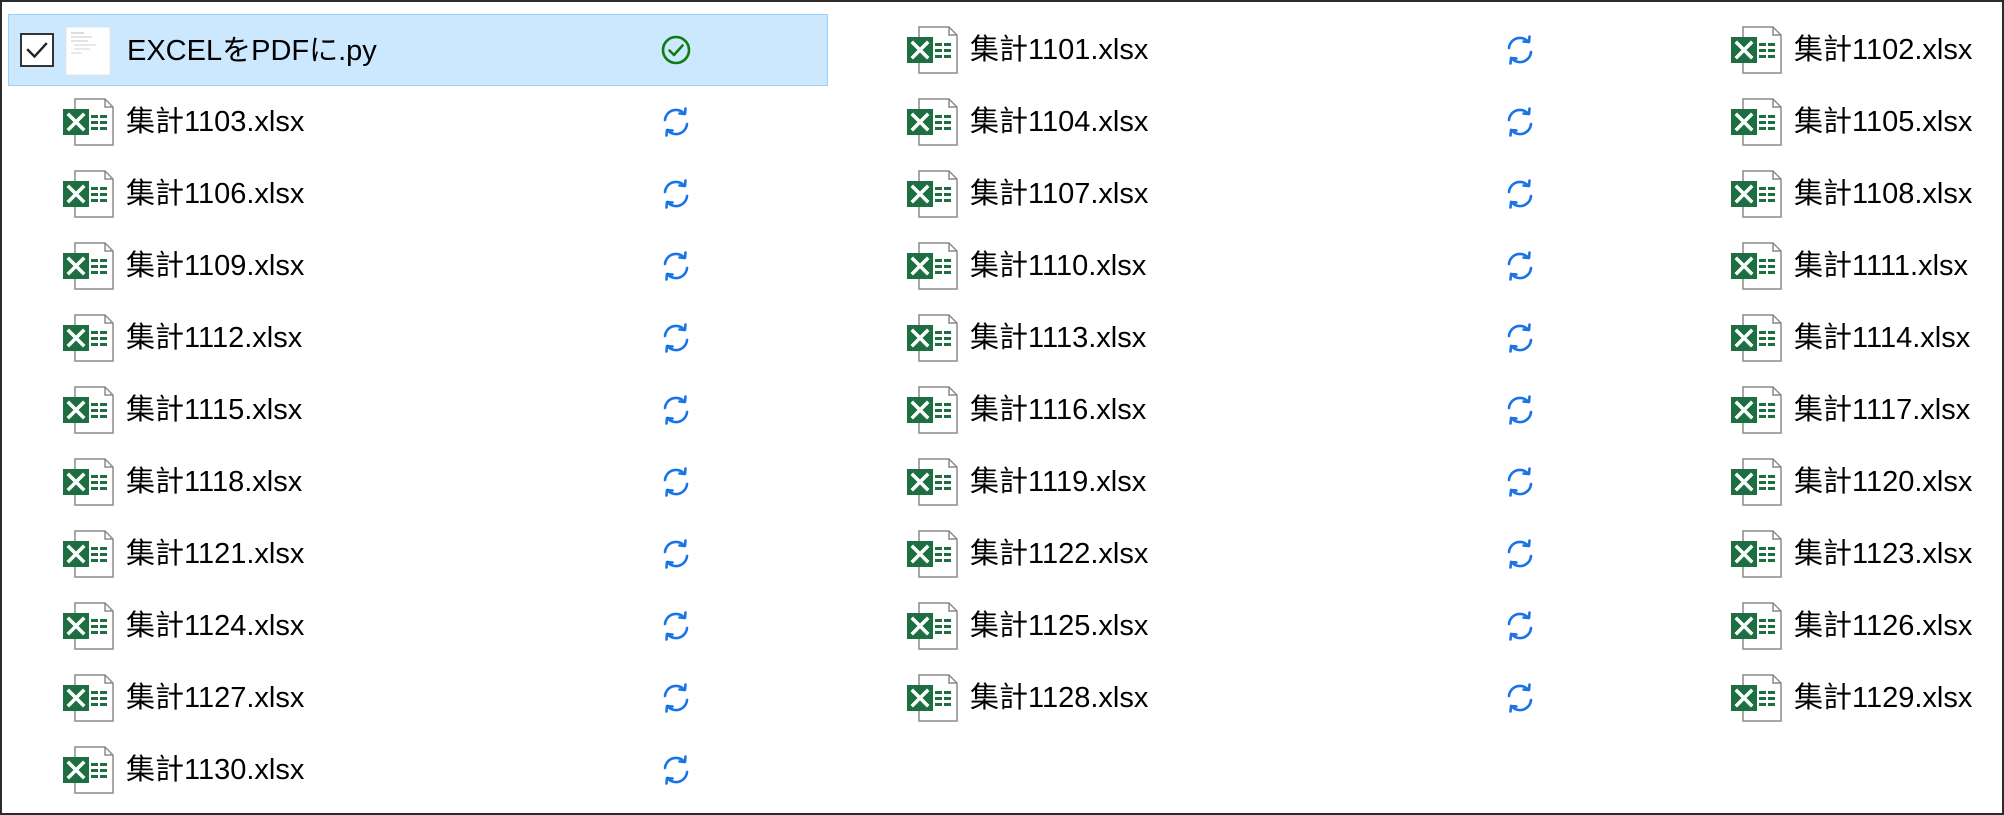 Image resolution: width=2004 pixels, height=815 pixels. Describe the element at coordinates (418, 770) in the screenshot. I see `file-item: 集計1130.xlsx` at that location.